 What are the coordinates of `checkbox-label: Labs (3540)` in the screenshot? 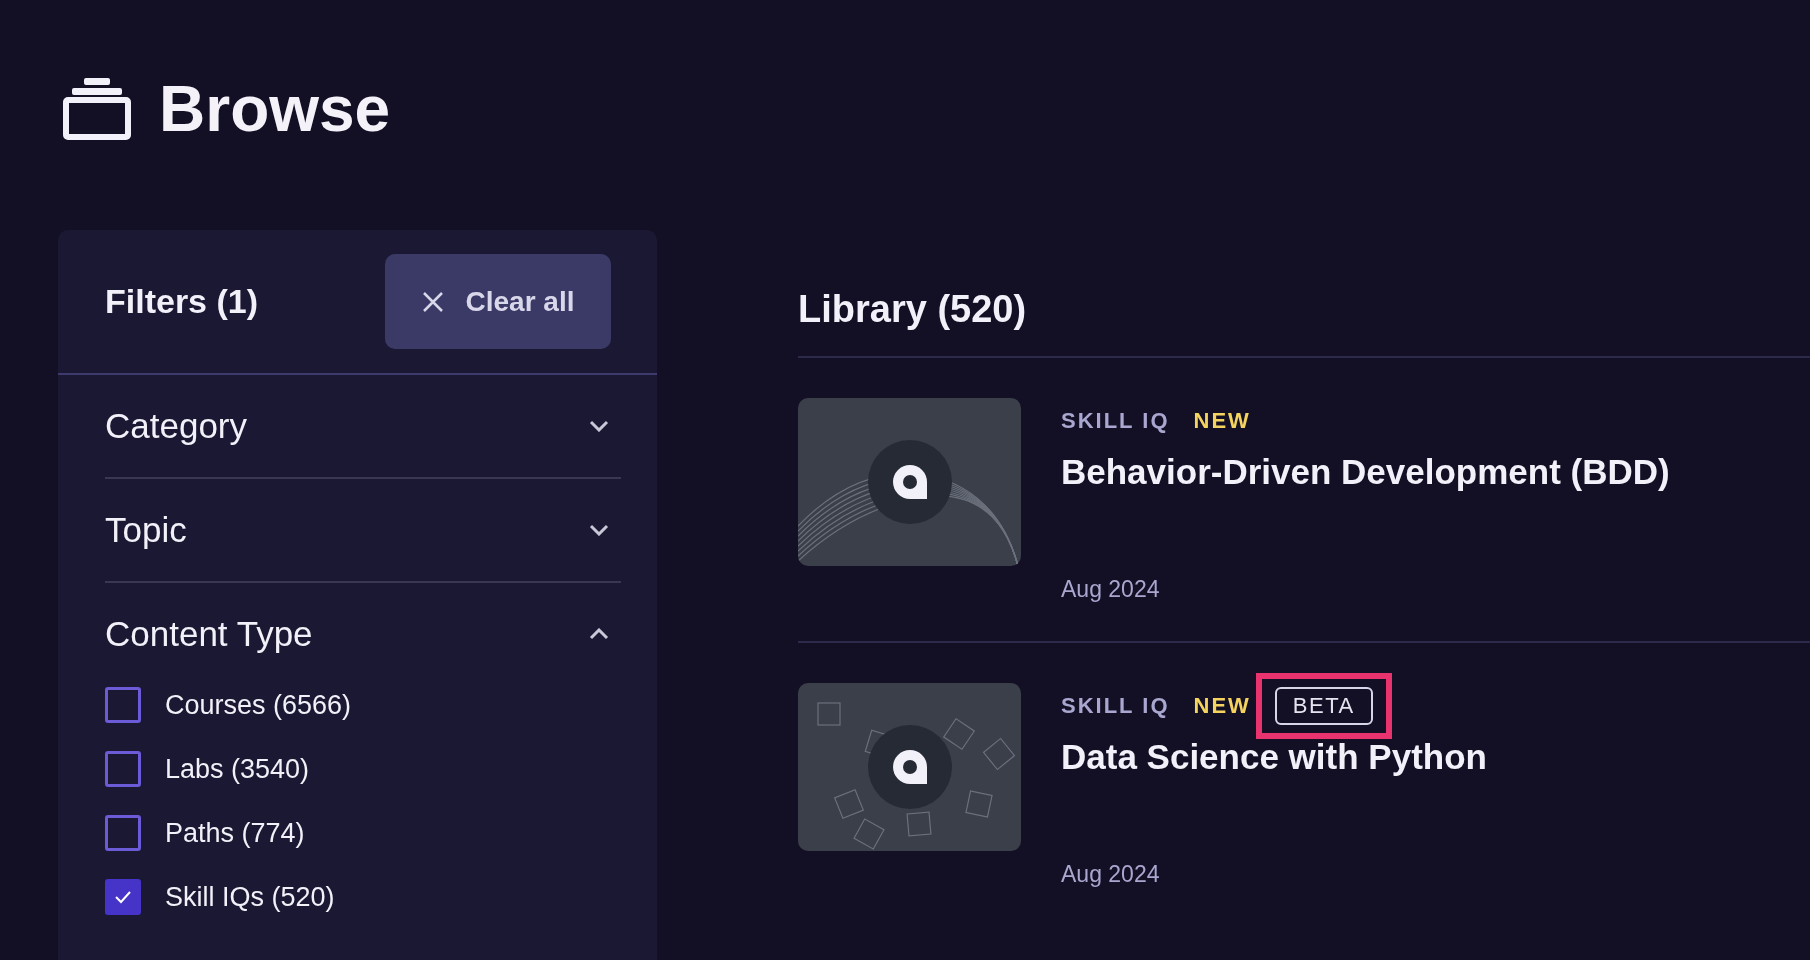 It's located at (237, 769).